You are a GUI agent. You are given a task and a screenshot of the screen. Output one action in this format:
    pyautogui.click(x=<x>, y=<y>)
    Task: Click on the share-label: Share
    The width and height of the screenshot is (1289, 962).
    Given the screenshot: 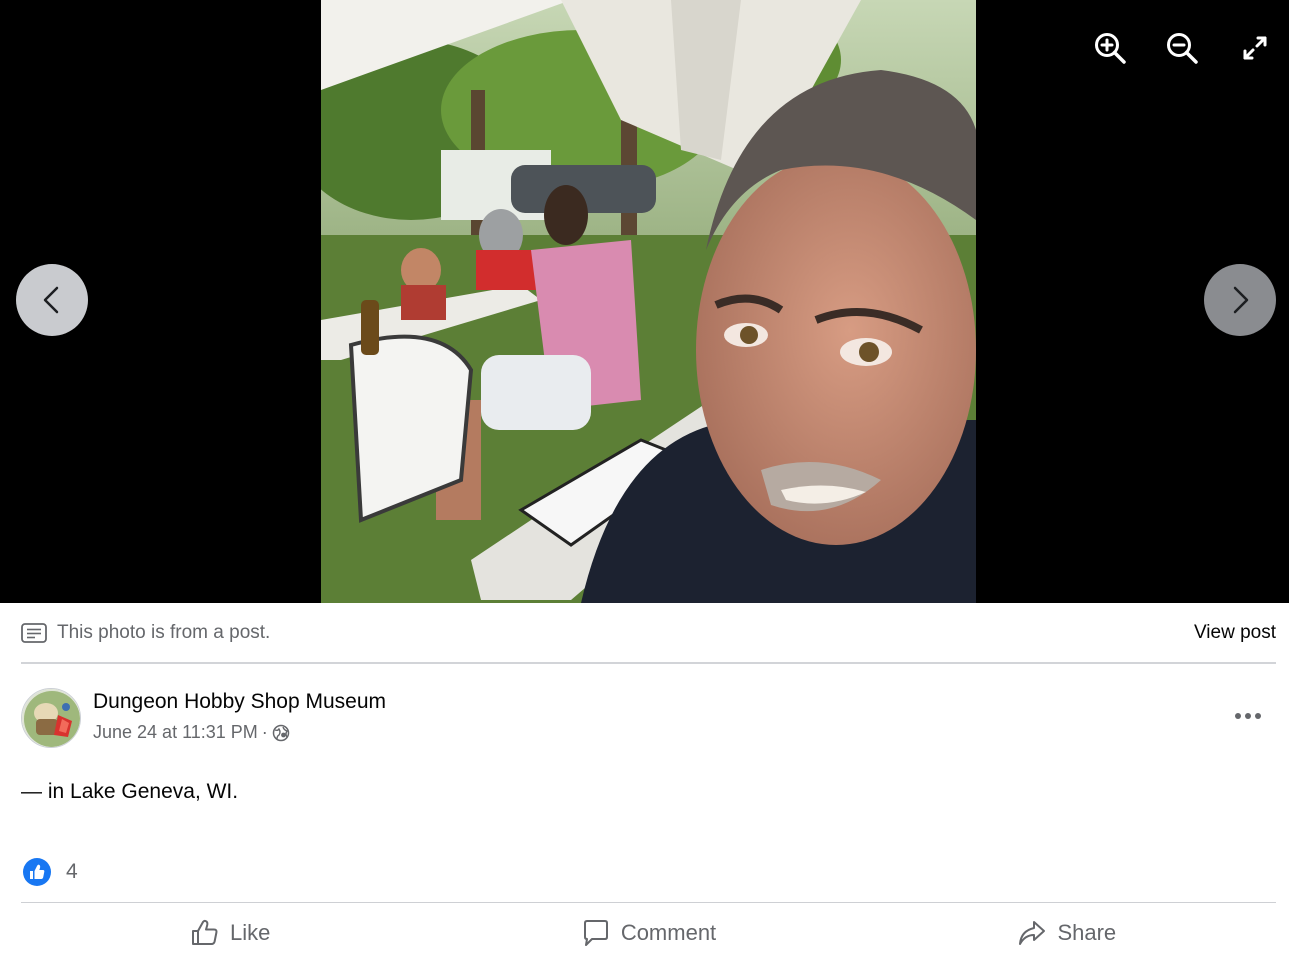 What is the action you would take?
    pyautogui.click(x=1087, y=932)
    